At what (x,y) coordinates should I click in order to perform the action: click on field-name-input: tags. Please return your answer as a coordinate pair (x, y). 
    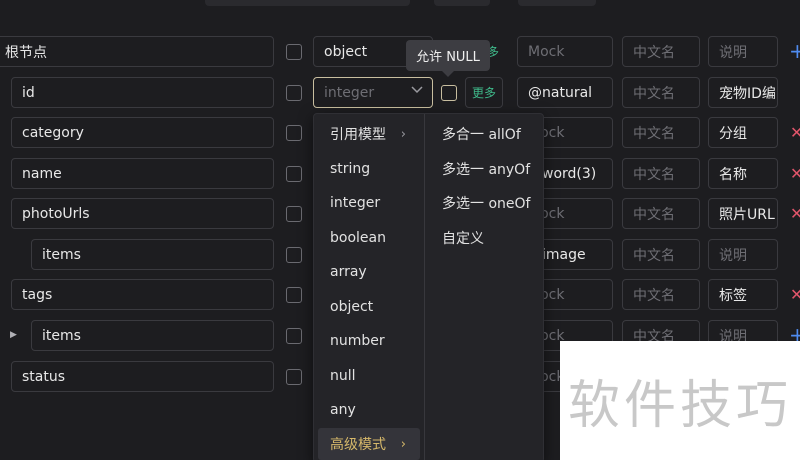
    Looking at the image, I should click on (142, 294).